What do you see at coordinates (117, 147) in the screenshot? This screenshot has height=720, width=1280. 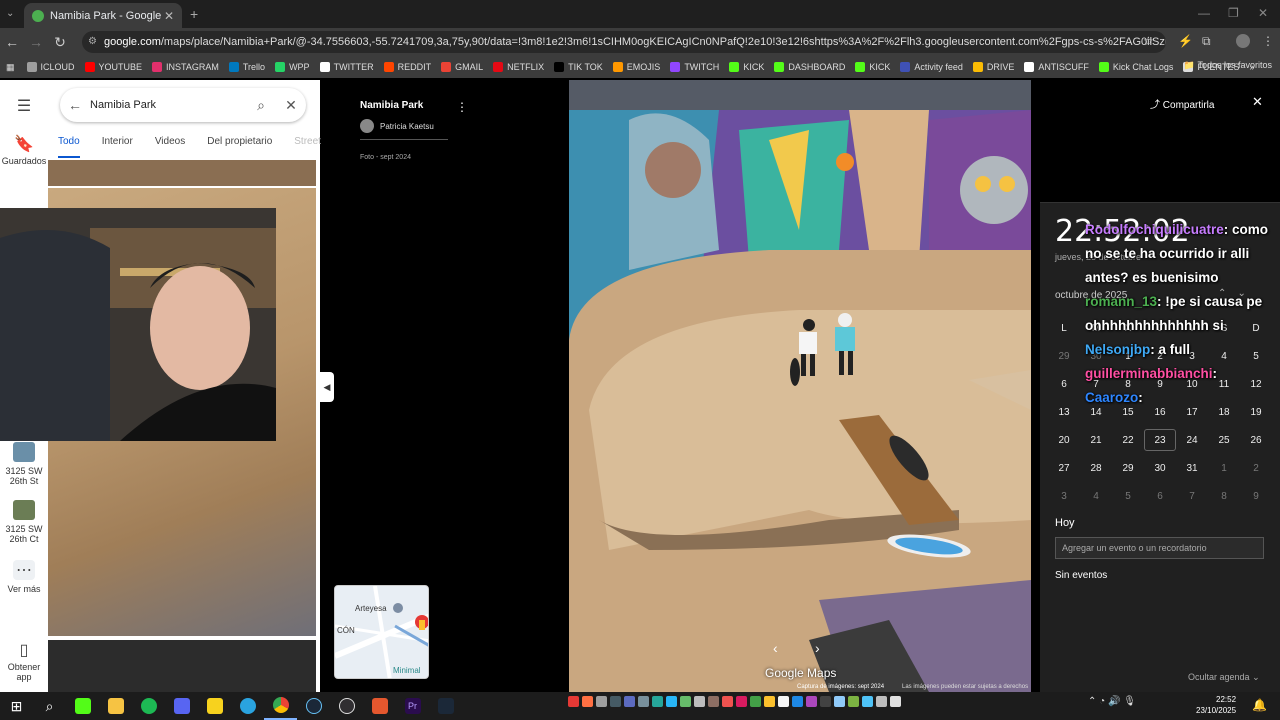 I see `tab-interior: Interior` at bounding box center [117, 147].